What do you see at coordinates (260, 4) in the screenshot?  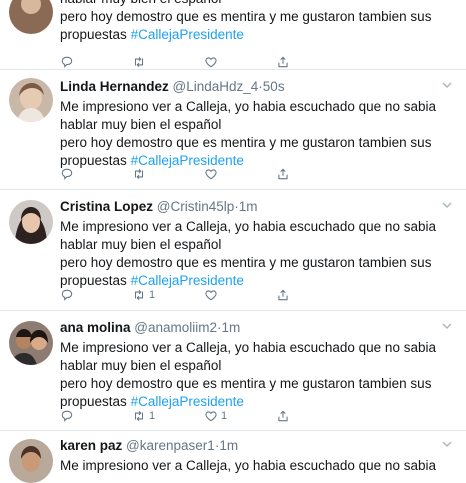 I see `tweet-text-line: habiar muy bien el español` at bounding box center [260, 4].